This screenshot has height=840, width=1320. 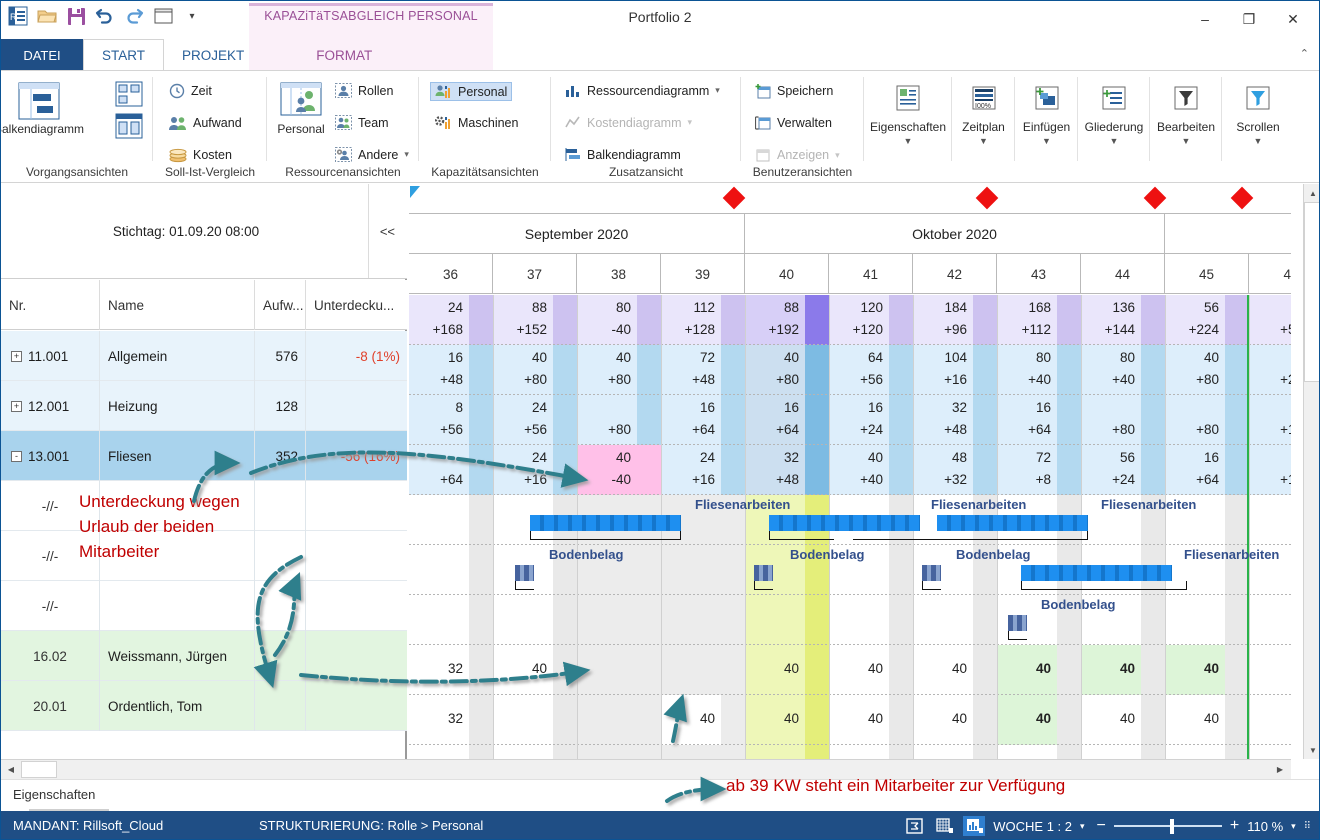 I want to click on minimize-button: –, so click(x=1205, y=19).